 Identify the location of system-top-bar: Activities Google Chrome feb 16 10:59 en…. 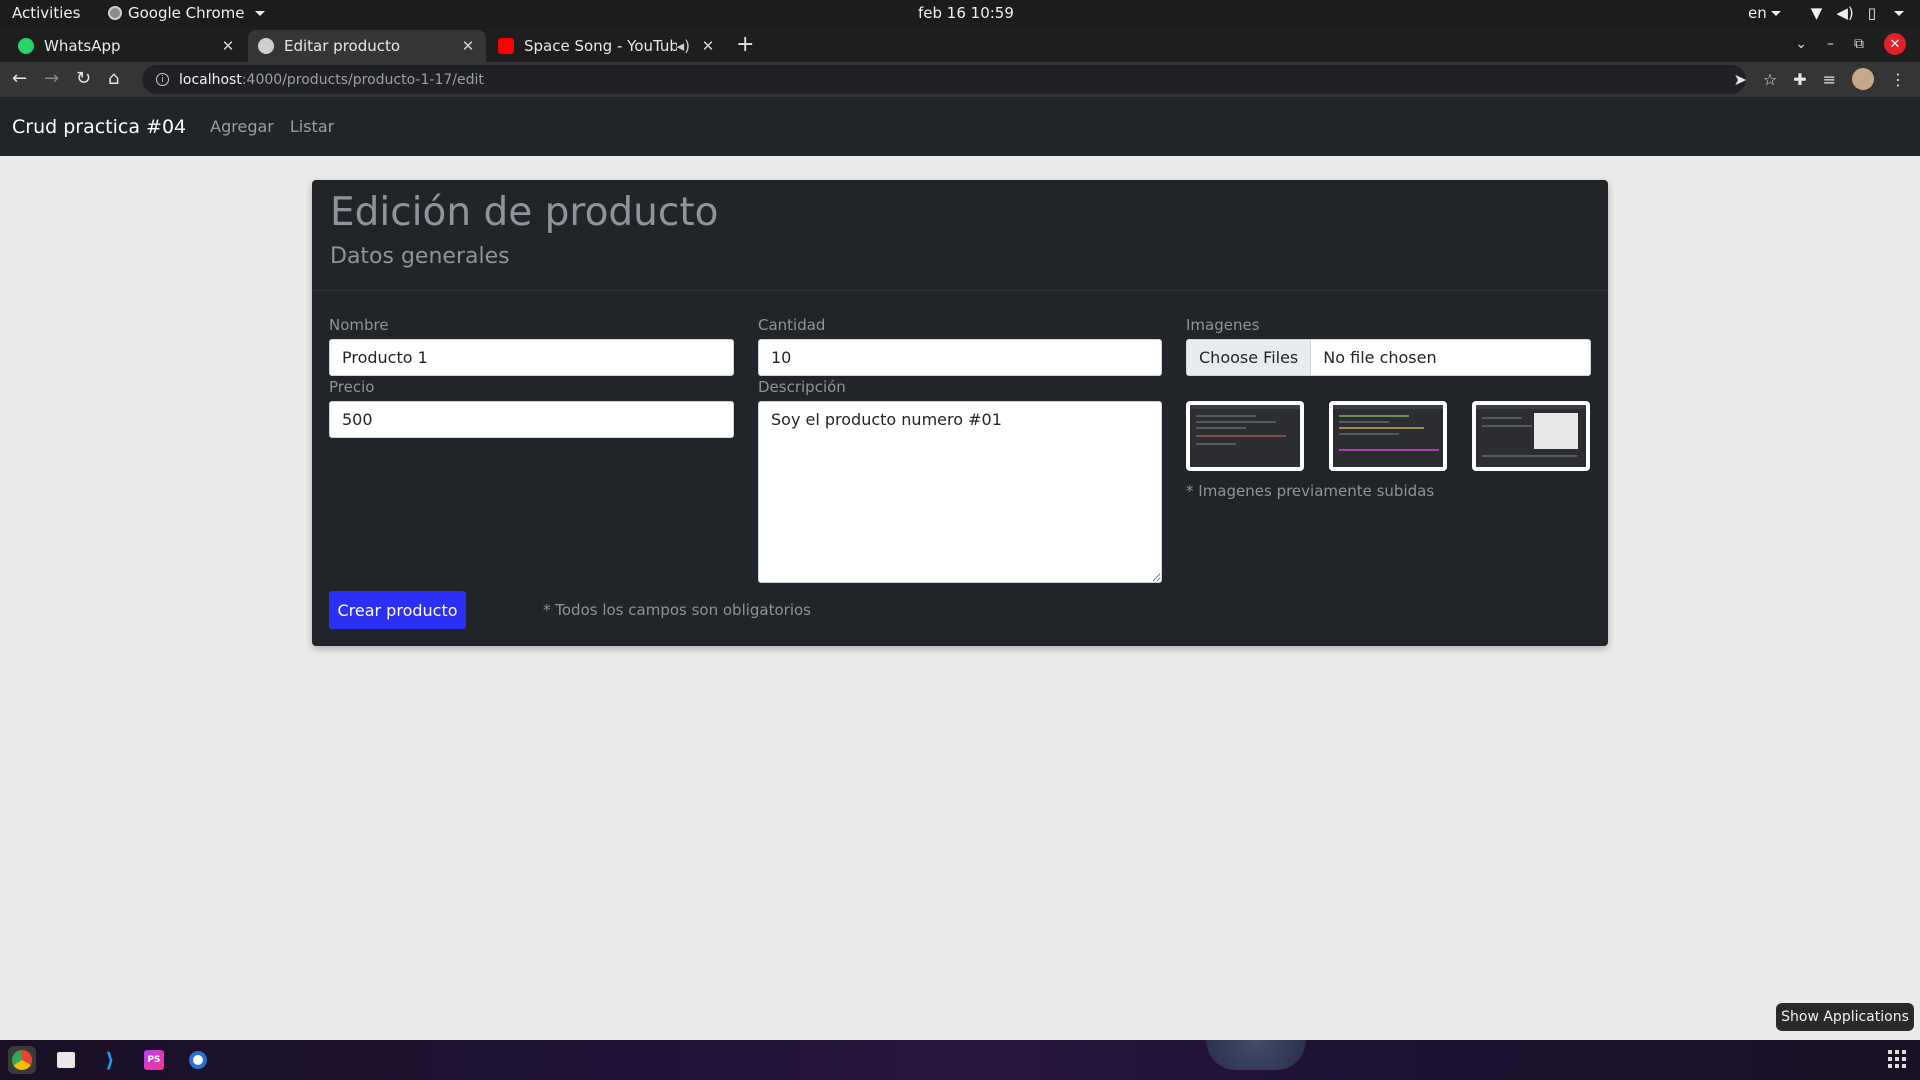
(960, 13).